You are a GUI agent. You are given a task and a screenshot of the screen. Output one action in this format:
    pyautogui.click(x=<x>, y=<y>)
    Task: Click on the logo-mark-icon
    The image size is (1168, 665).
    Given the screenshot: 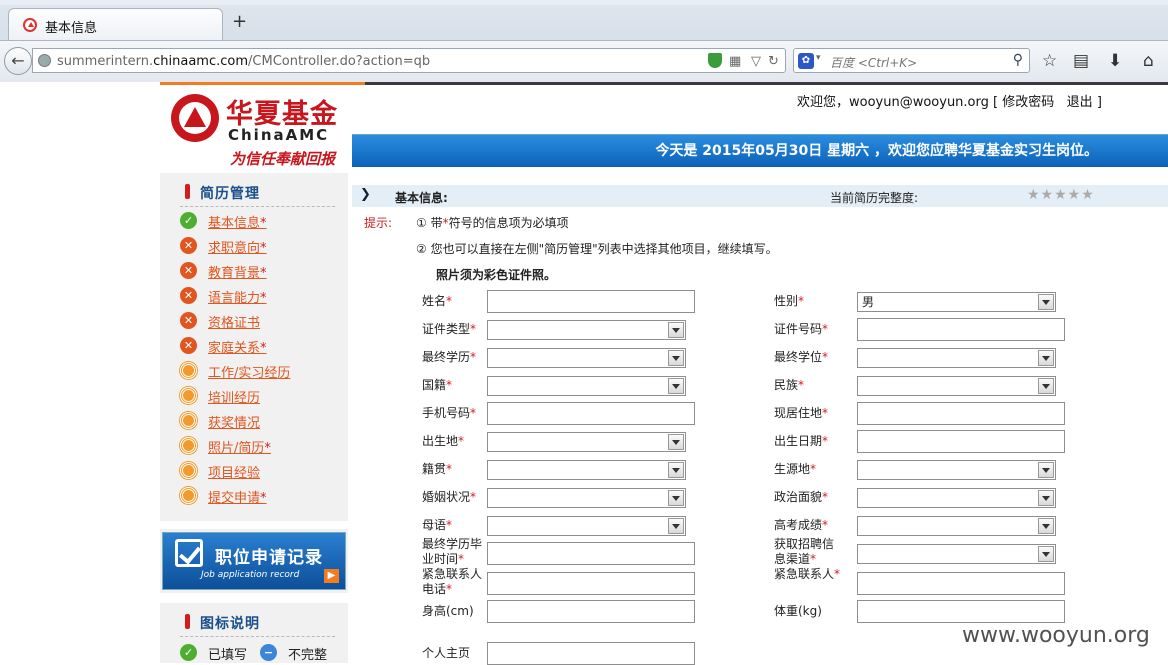 What is the action you would take?
    pyautogui.click(x=195, y=118)
    